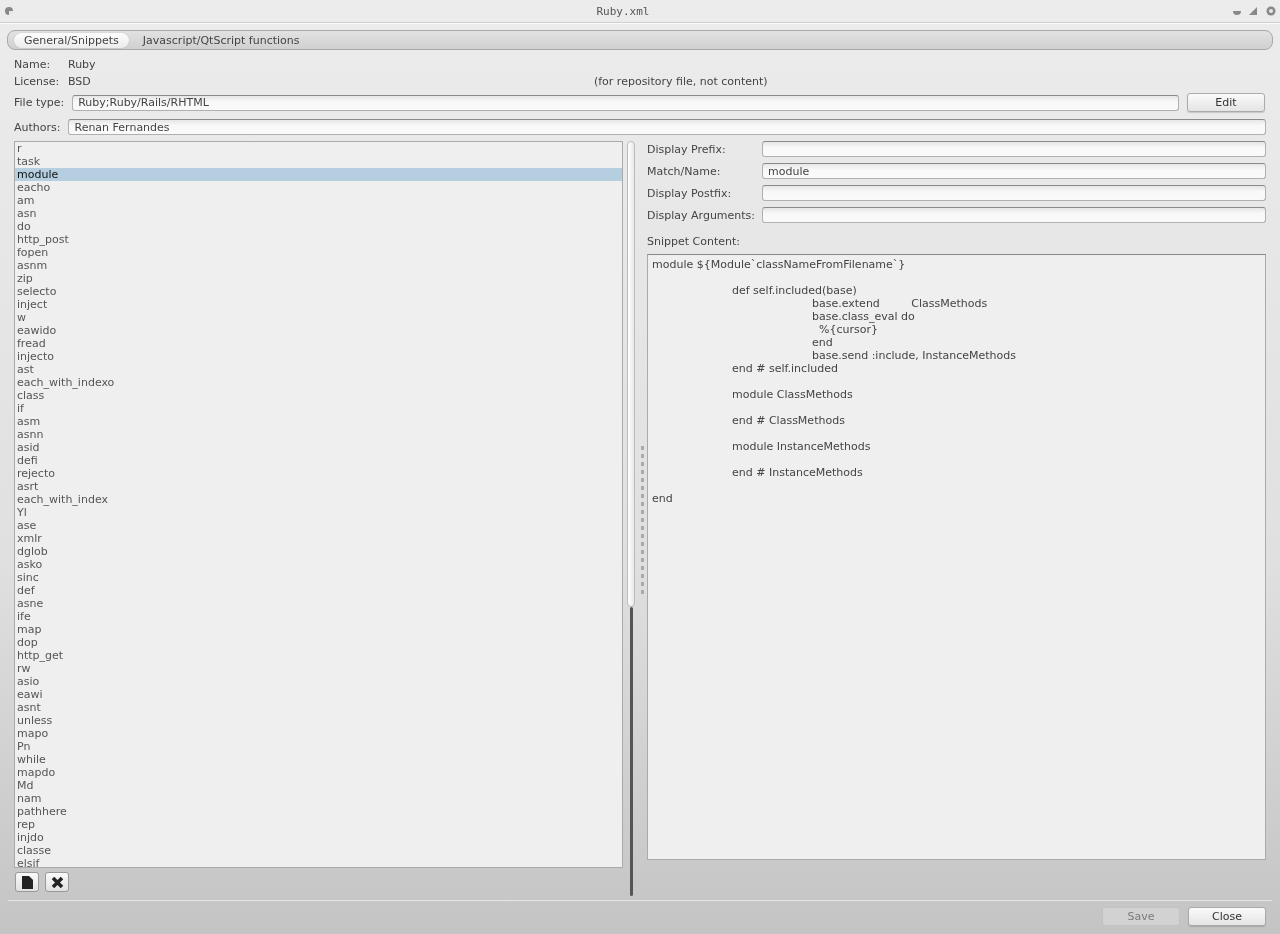 The height and width of the screenshot is (934, 1280). I want to click on snippet-list-item: selecto, so click(318, 291).